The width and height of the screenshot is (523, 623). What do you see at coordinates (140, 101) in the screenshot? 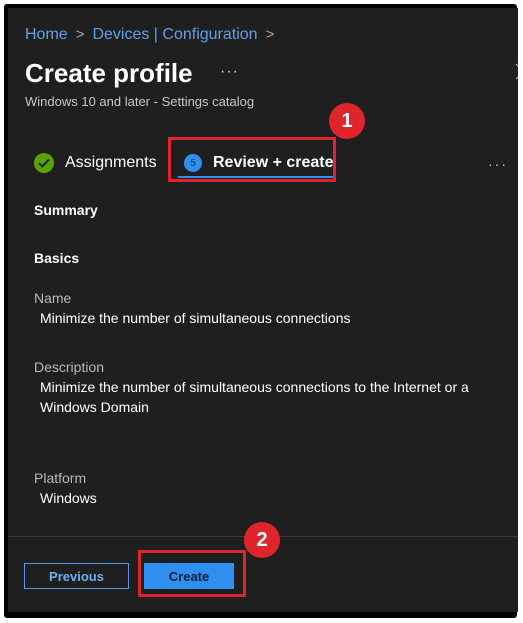
I see `page-subtitle: Windows 10 and later - Settings catalog` at bounding box center [140, 101].